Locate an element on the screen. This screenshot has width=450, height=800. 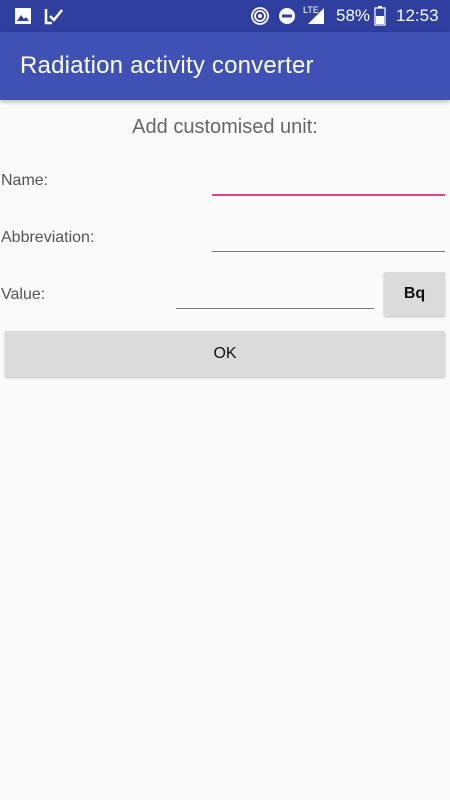
value-input is located at coordinates (275, 295).